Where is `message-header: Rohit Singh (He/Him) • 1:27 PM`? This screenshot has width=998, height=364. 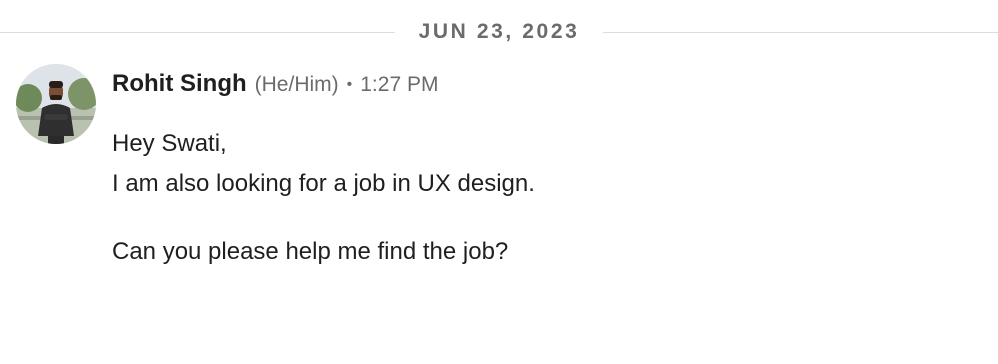 message-header: Rohit Singh (He/Him) • 1:27 PM is located at coordinates (323, 86).